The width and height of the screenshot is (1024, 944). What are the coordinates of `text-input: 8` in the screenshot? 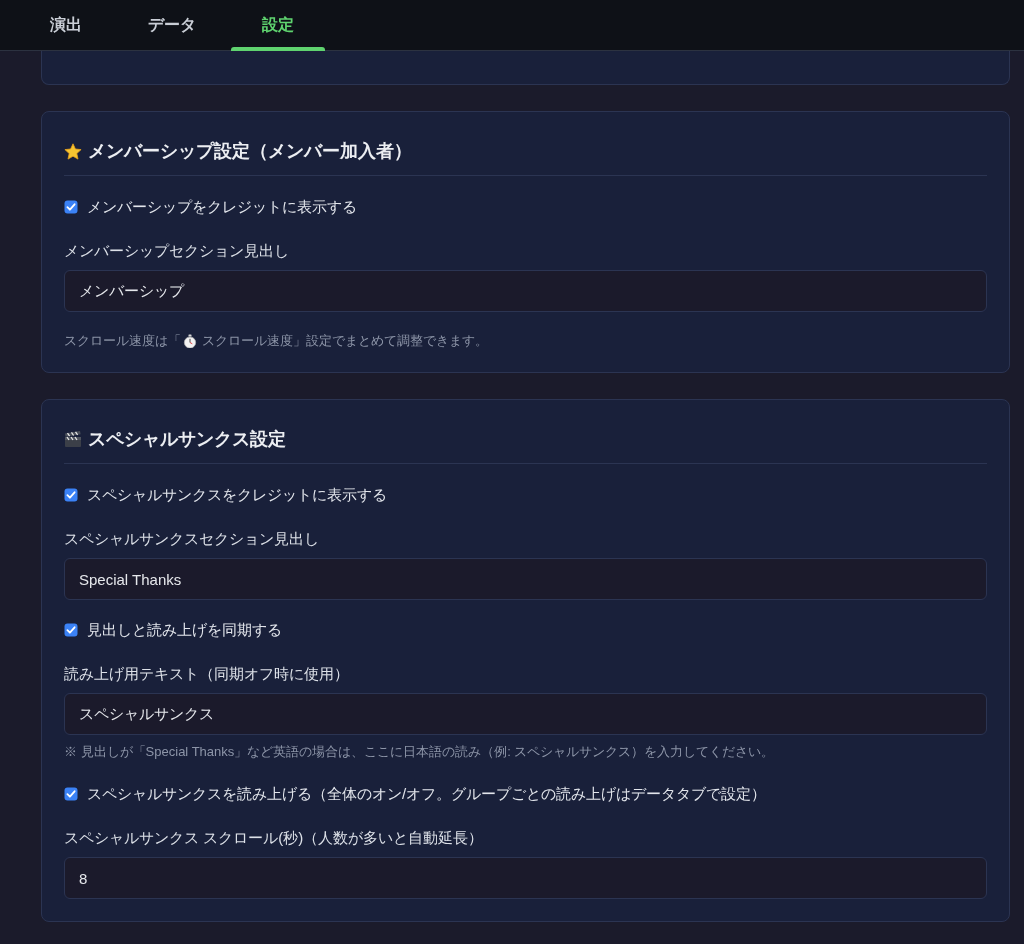 It's located at (525, 878).